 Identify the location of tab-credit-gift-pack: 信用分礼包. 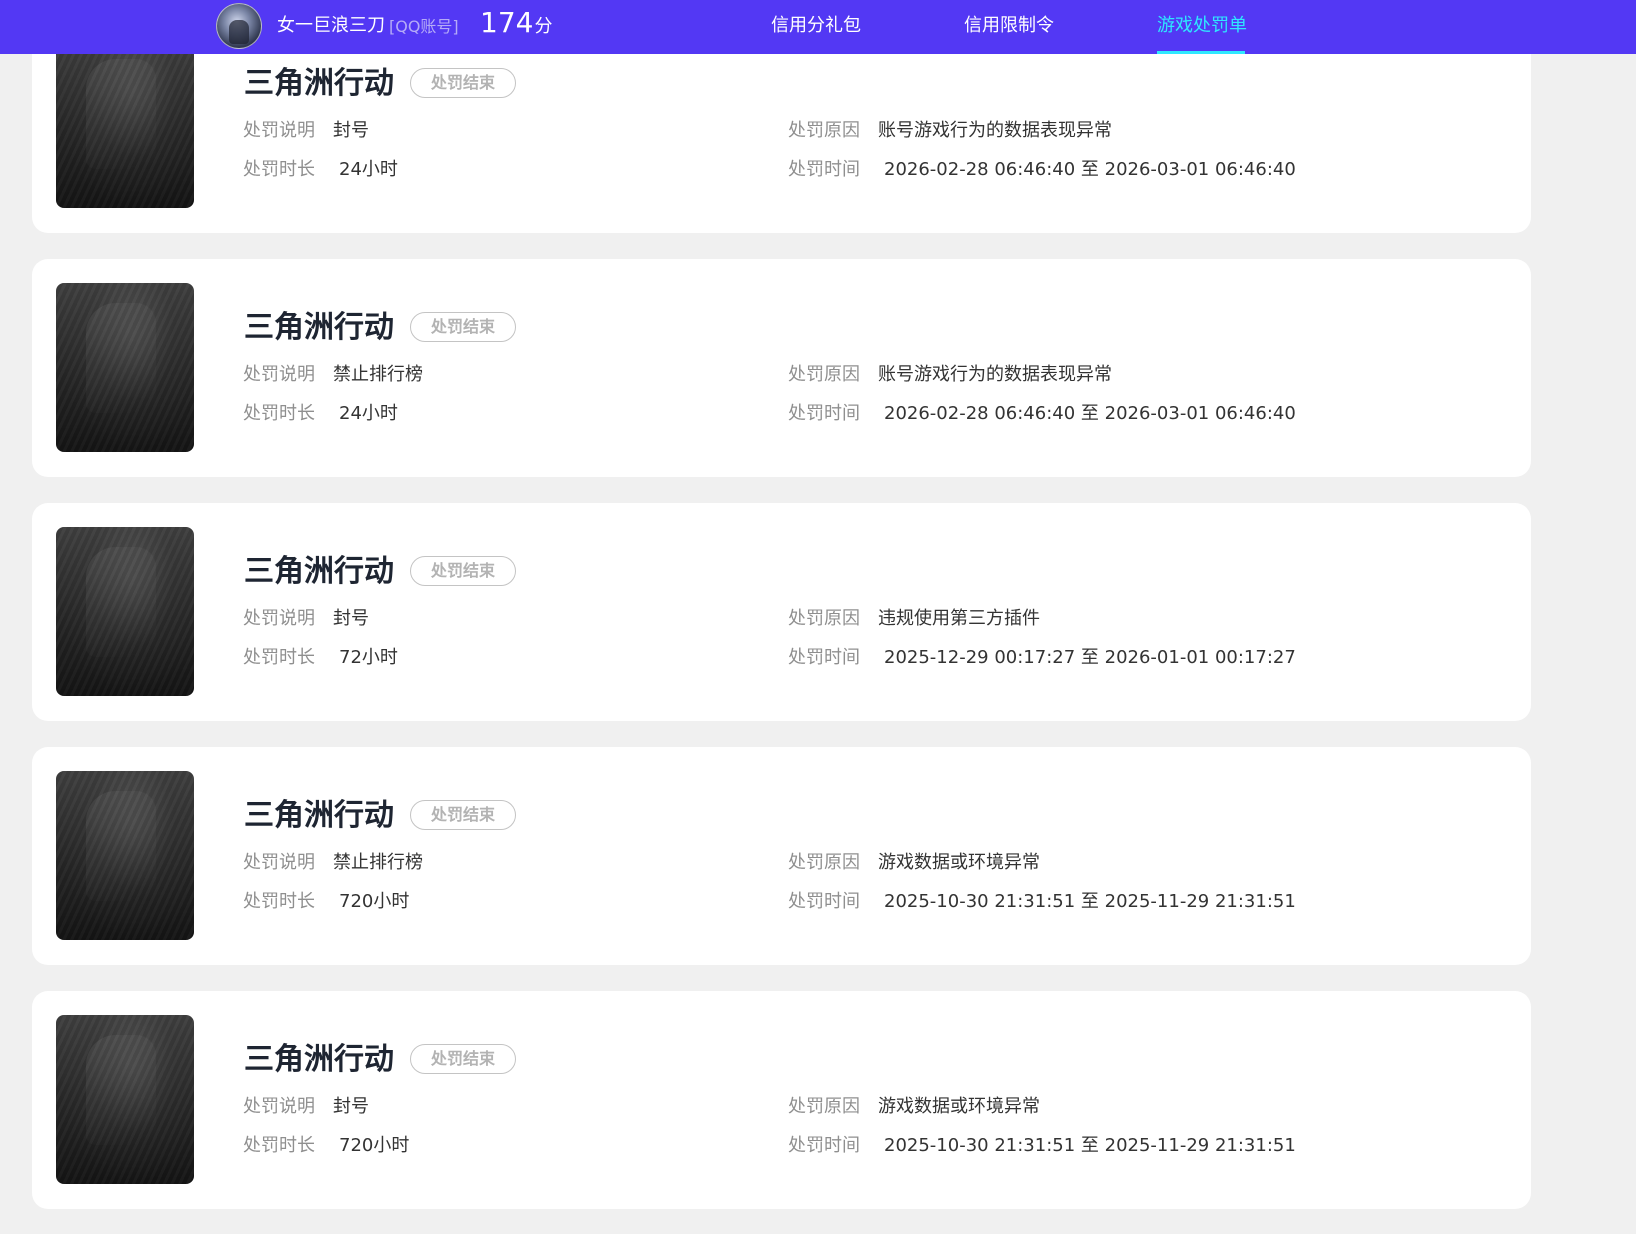
(816, 26).